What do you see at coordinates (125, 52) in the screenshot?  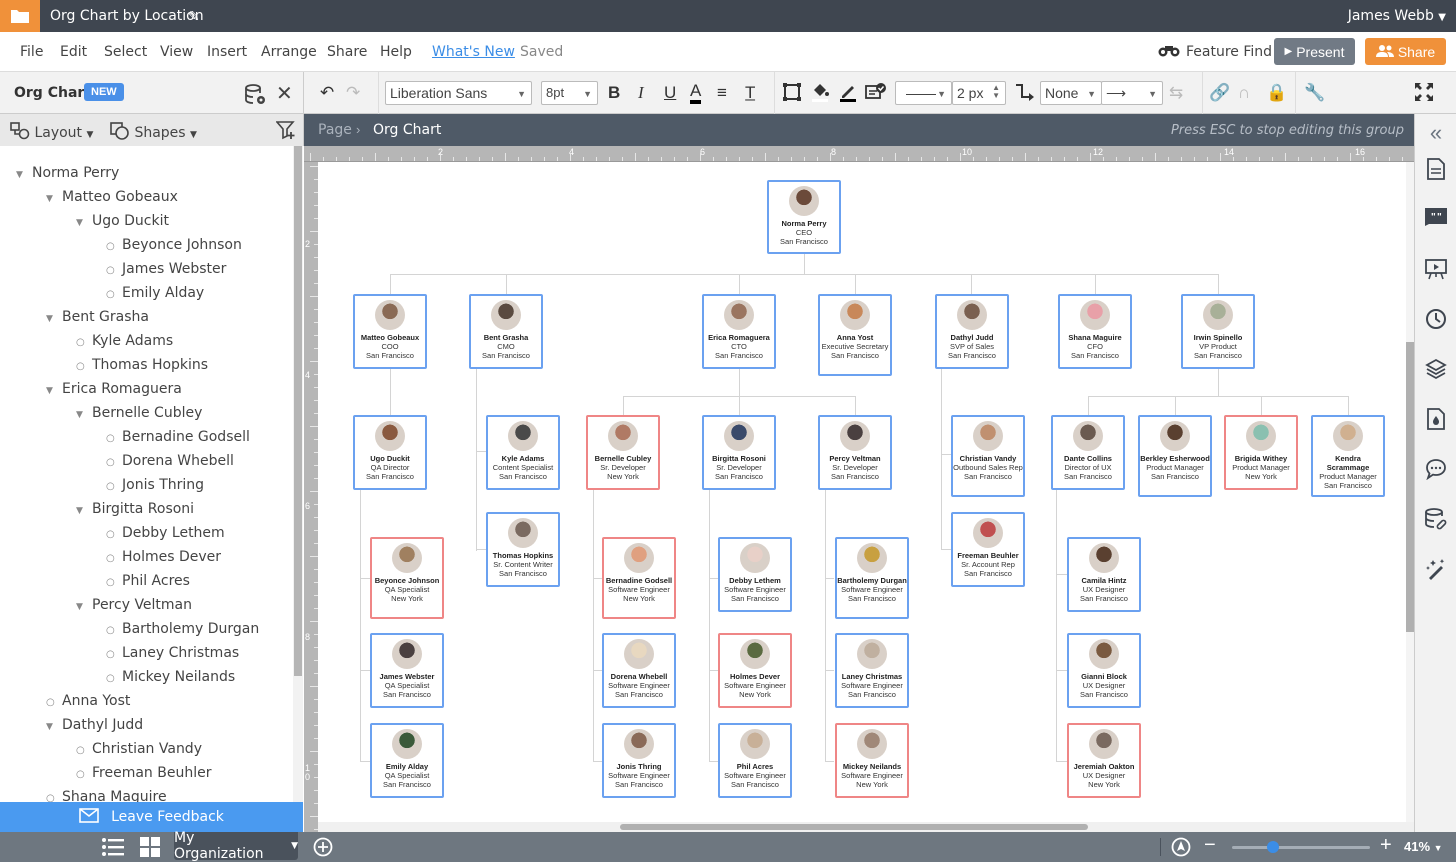 I see `menu-select: Select` at bounding box center [125, 52].